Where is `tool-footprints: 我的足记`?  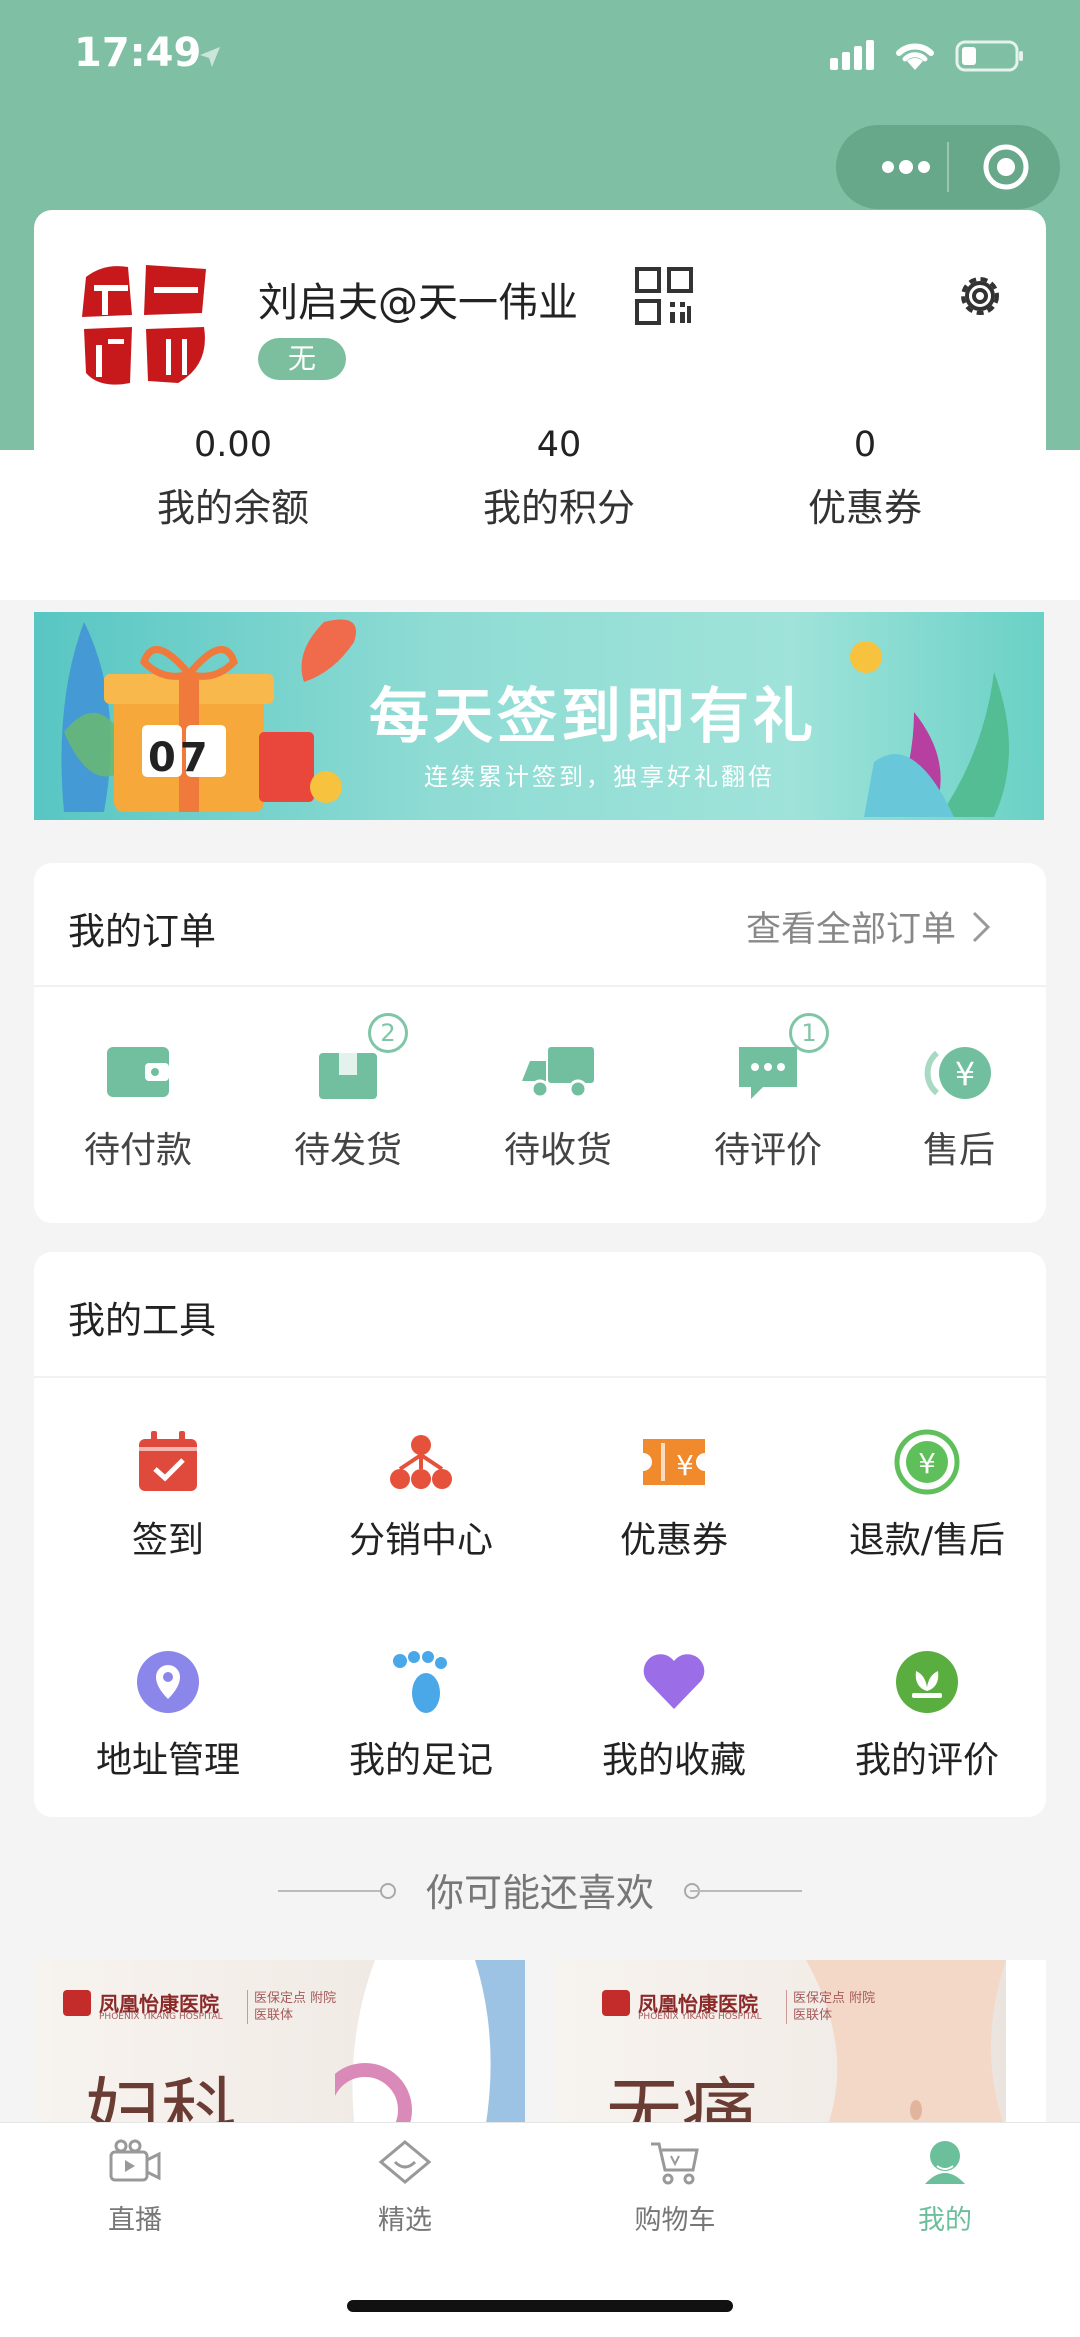 tool-footprints: 我的足记 is located at coordinates (421, 1715).